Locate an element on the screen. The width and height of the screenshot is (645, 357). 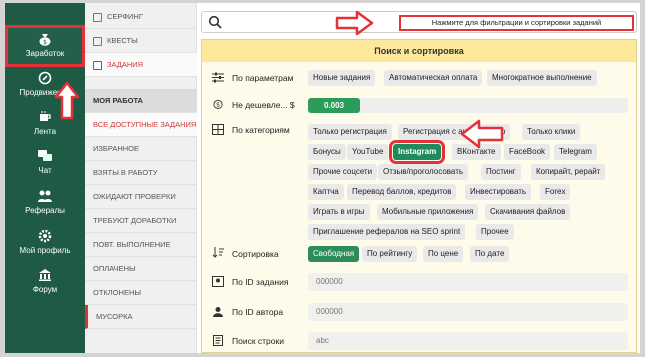
document-icon is located at coordinates (218, 340).